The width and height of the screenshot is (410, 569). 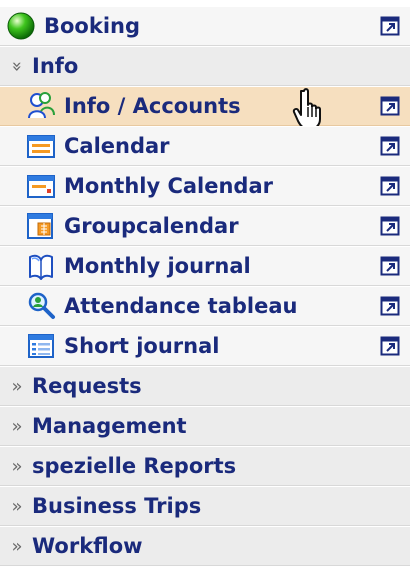 What do you see at coordinates (205, 66) in the screenshot?
I see `menu-section-info: » Info` at bounding box center [205, 66].